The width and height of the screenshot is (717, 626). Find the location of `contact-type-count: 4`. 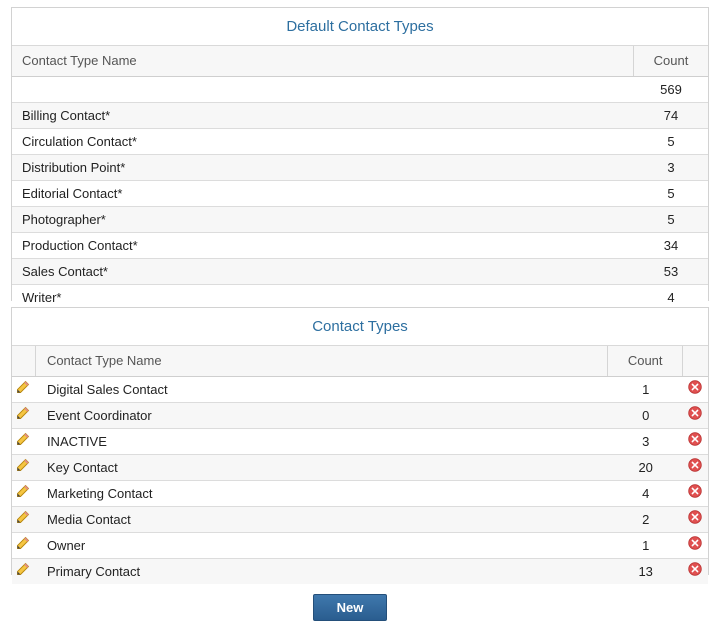

contact-type-count: 4 is located at coordinates (646, 493).